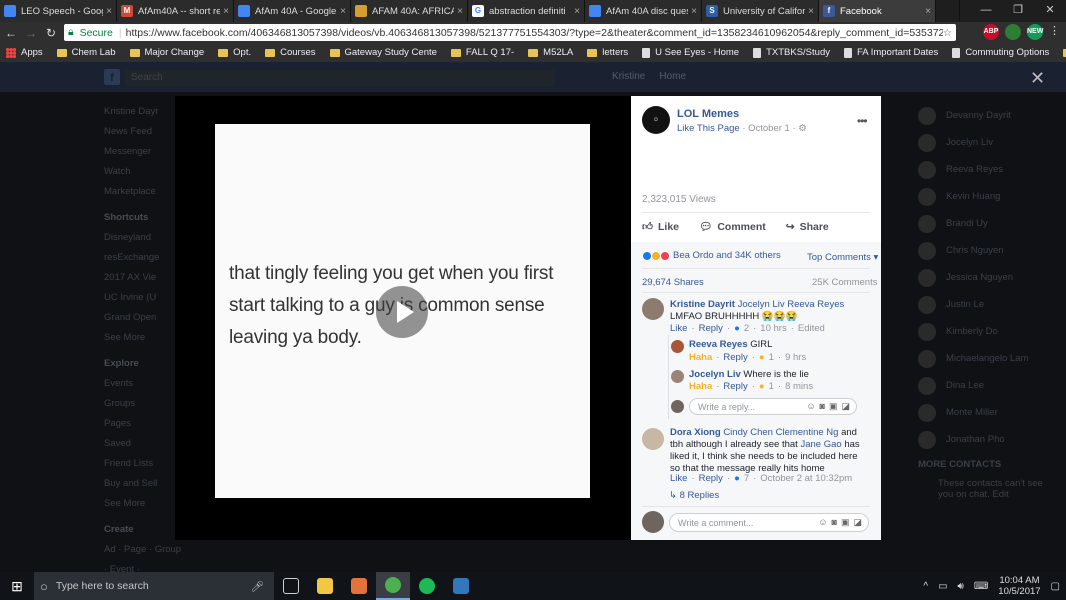 The image size is (1066, 600). What do you see at coordinates (144, 152) in the screenshot?
I see `sidebar-item: Messenger` at bounding box center [144, 152].